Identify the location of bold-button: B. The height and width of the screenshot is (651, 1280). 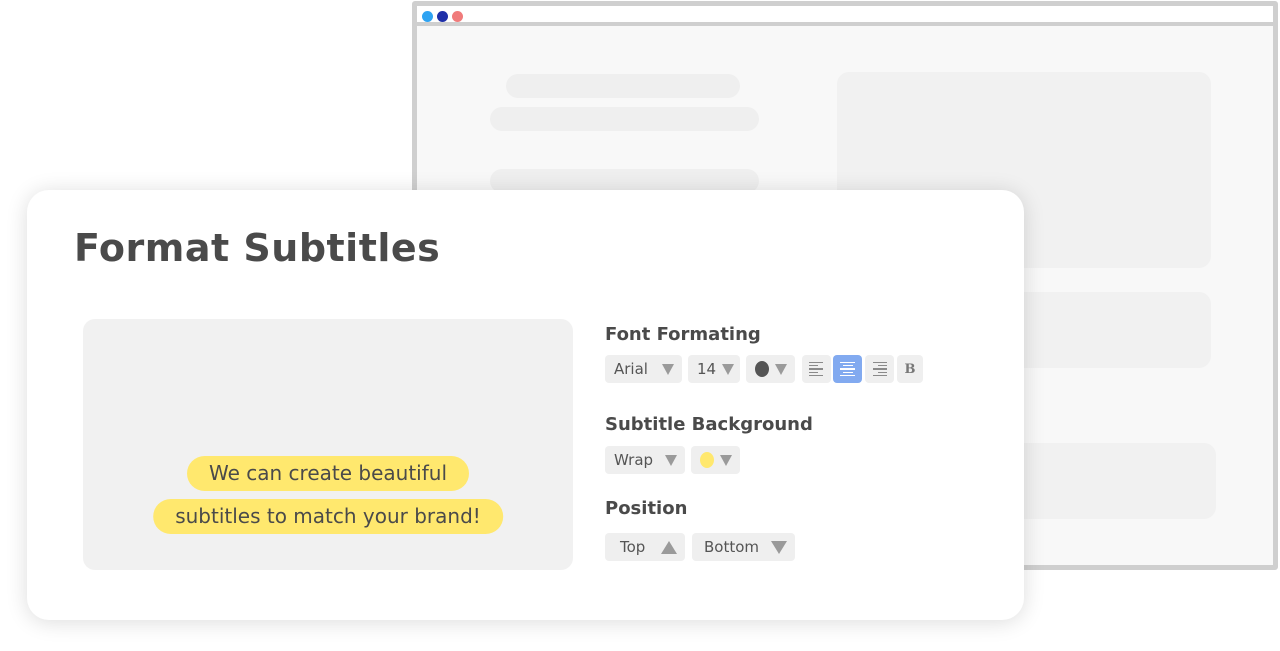
(910, 369).